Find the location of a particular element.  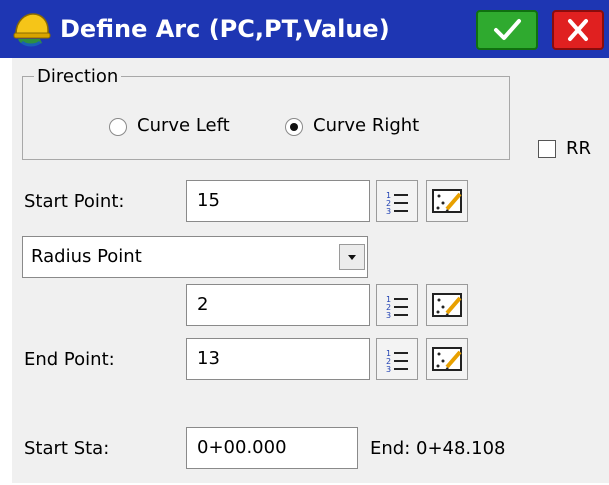

ok-button is located at coordinates (507, 30).